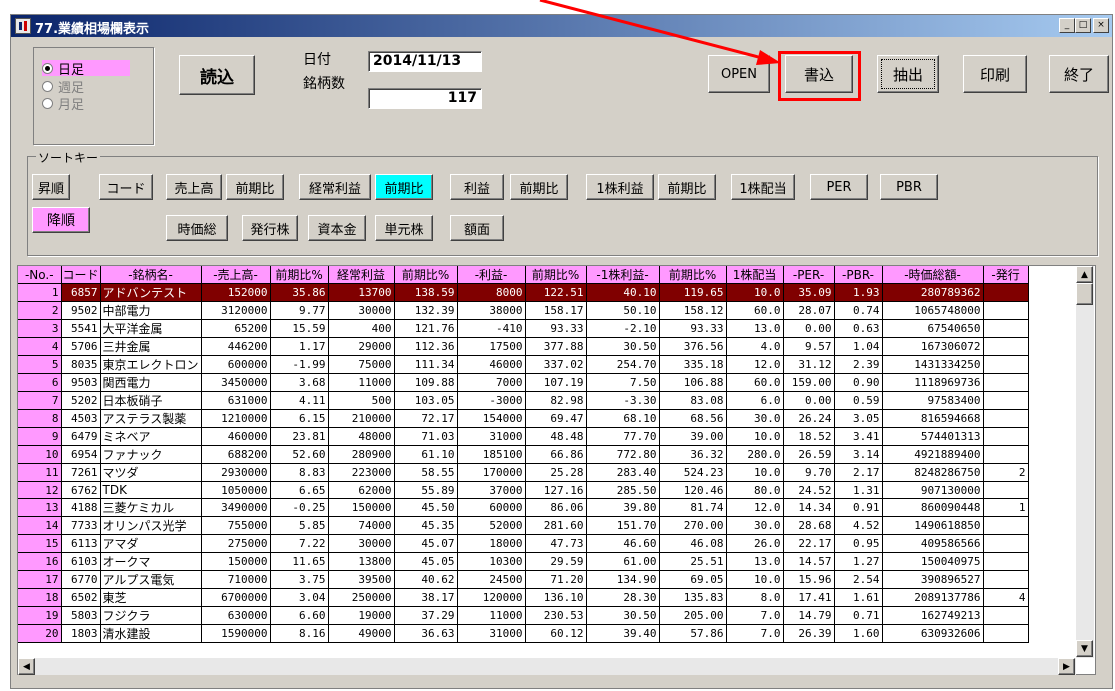 The height and width of the screenshot is (691, 1115). I want to click on count-field: 117, so click(425, 98).